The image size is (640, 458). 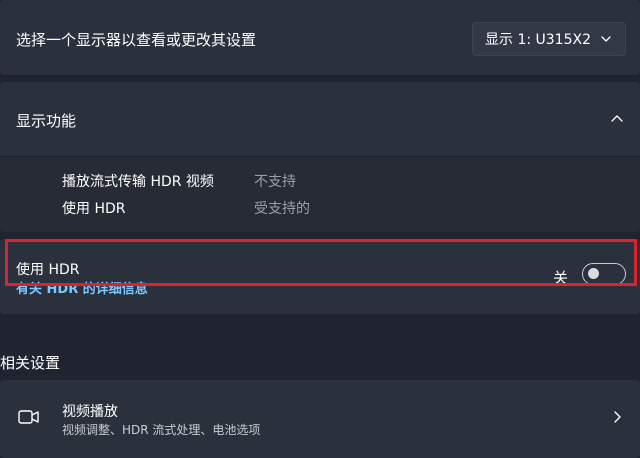 I want to click on video-playback-subtitle: 视频调整、HDR 流式处理、电池选项, so click(x=161, y=430).